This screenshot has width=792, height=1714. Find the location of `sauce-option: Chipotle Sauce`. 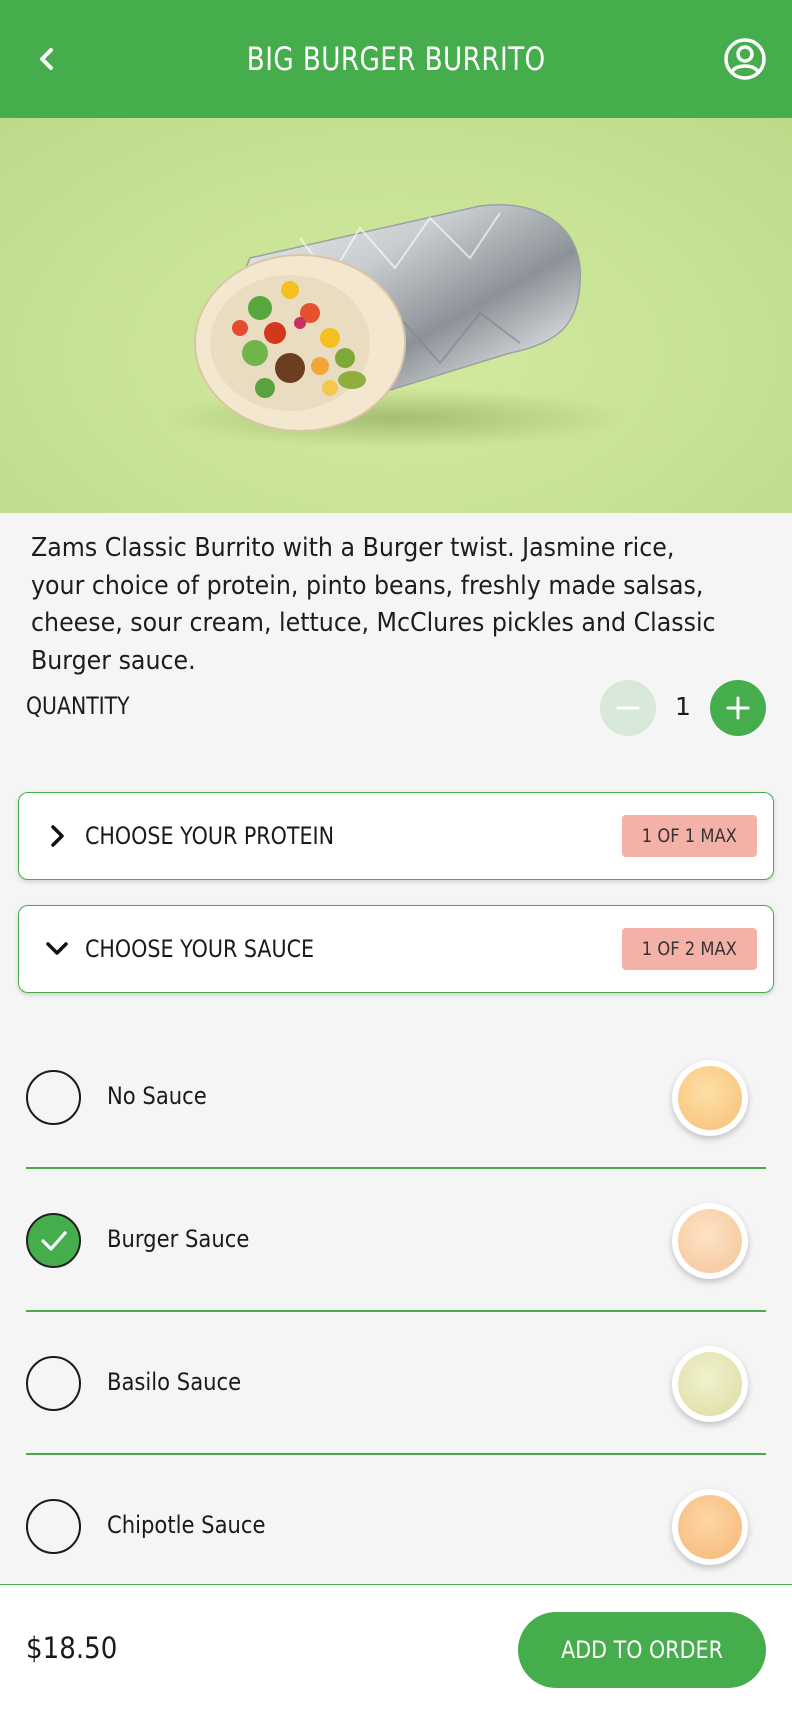

sauce-option: Chipotle Sauce is located at coordinates (396, 1526).